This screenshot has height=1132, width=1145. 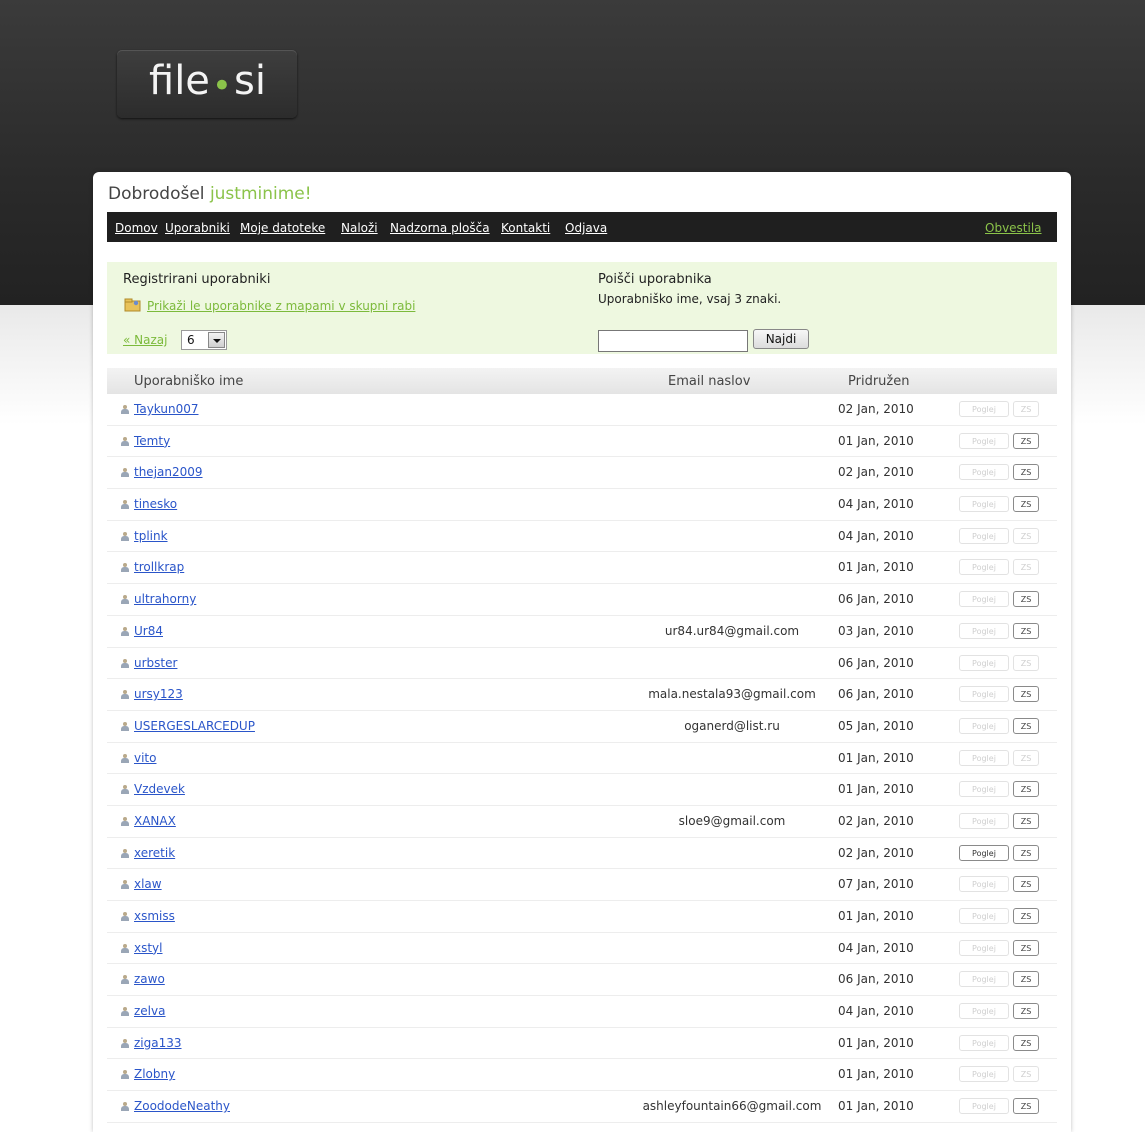 What do you see at coordinates (582, 949) in the screenshot?
I see `table-row: xstyl 04 Jan, 2010 Poglej ZS` at bounding box center [582, 949].